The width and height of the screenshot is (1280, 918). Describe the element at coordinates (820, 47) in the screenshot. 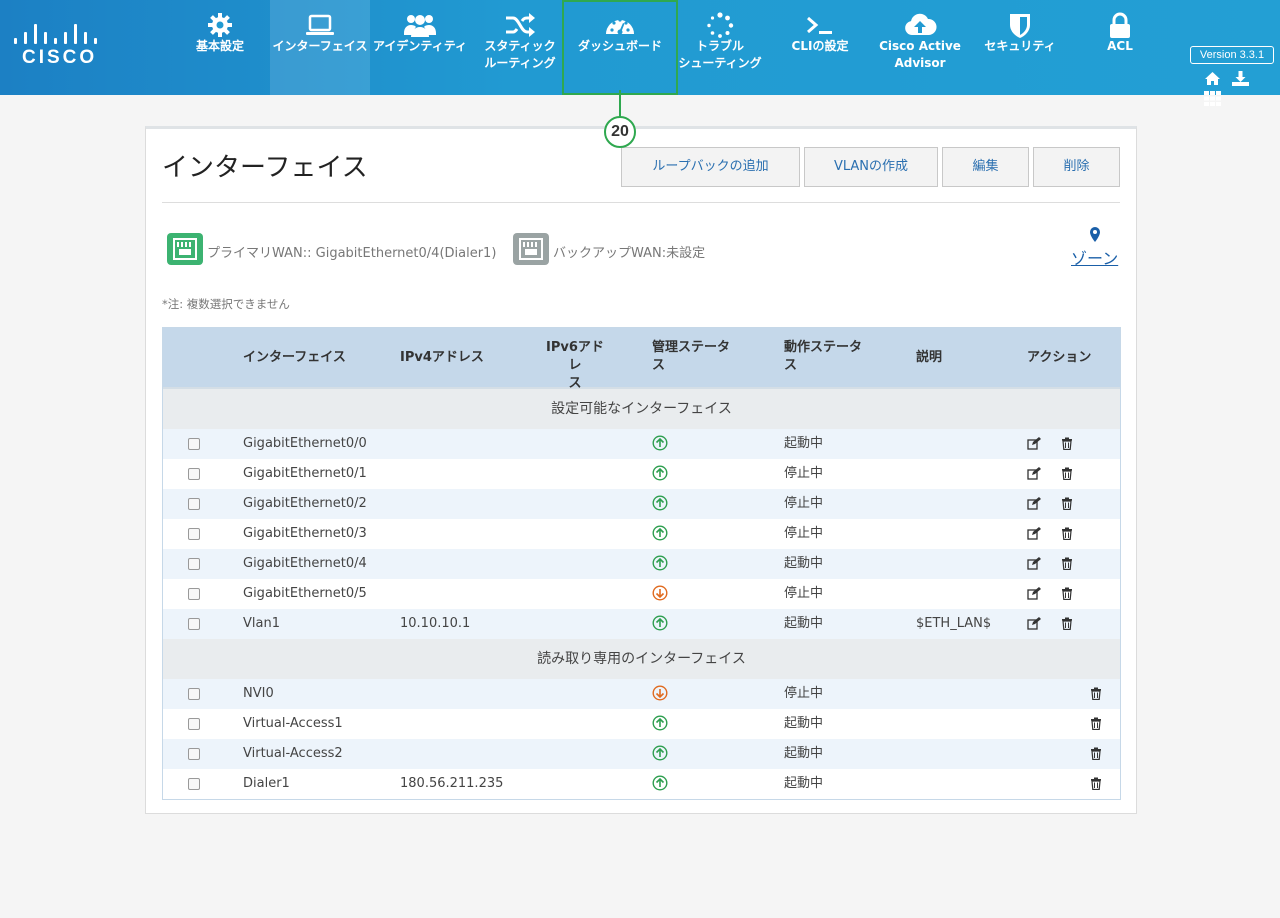

I see `nav-cli-settings: CLIの設定` at that location.